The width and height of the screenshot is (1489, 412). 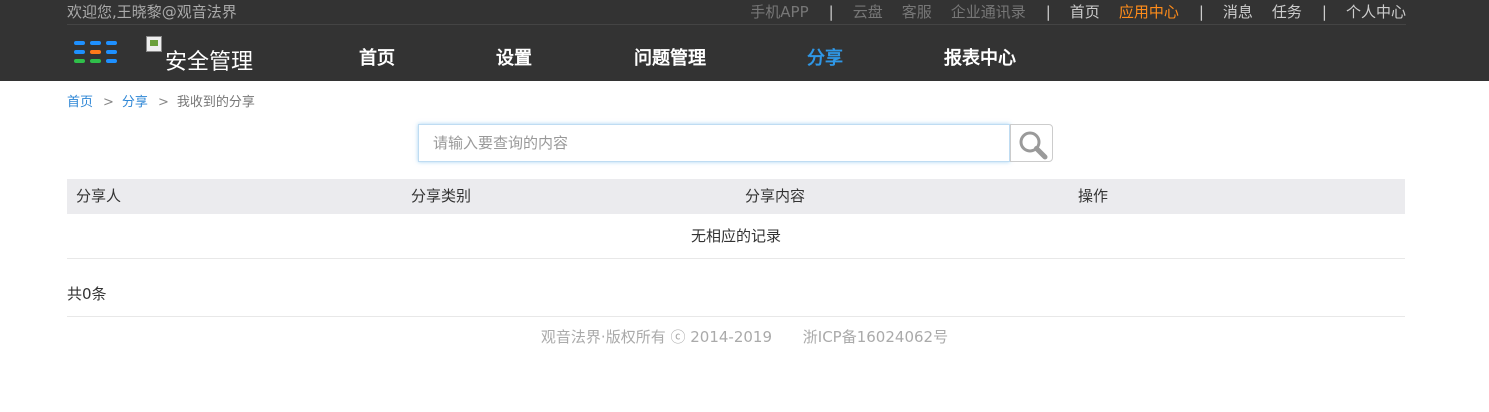 What do you see at coordinates (1149, 12) in the screenshot?
I see `app-center-link: 应用中心` at bounding box center [1149, 12].